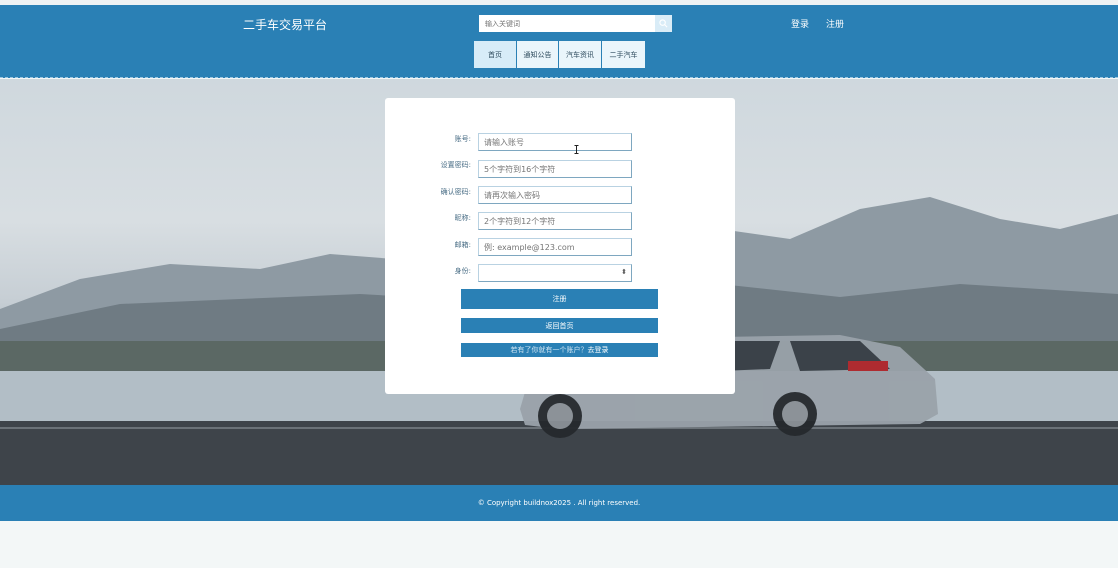 Image resolution: width=1118 pixels, height=568 pixels. I want to click on role-label: 身份:, so click(462, 271).